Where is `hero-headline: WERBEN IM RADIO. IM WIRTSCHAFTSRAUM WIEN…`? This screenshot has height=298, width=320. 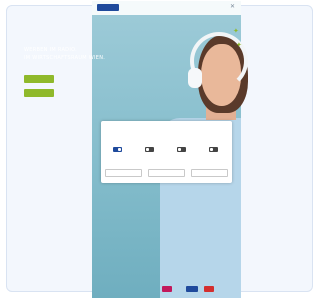
hero-headline: WERBEN IM RADIO. IM WIRTSCHAFTSRAUM WIEN… is located at coordinates (74, 54).